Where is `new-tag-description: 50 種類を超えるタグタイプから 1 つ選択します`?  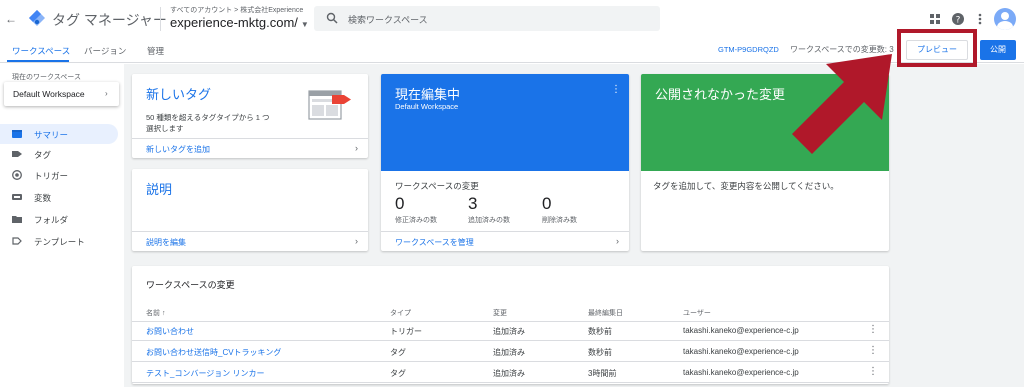 new-tag-description: 50 種類を超えるタグタイプから 1 つ選択します is located at coordinates (208, 123).